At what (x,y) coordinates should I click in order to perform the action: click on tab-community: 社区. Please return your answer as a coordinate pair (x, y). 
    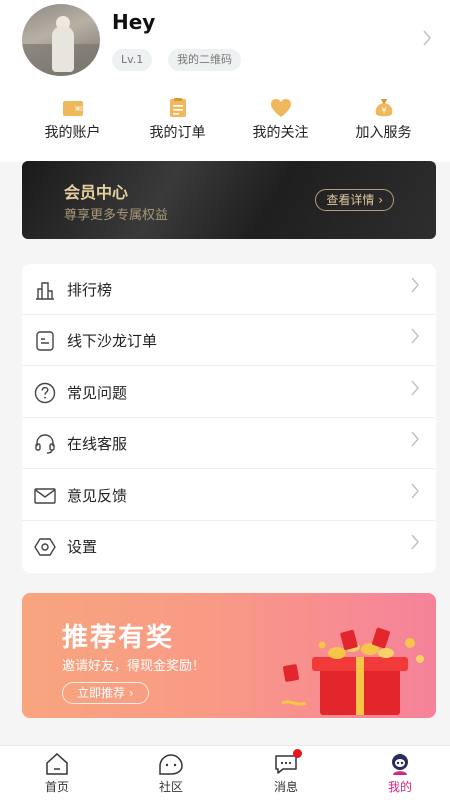
    Looking at the image, I should click on (171, 773).